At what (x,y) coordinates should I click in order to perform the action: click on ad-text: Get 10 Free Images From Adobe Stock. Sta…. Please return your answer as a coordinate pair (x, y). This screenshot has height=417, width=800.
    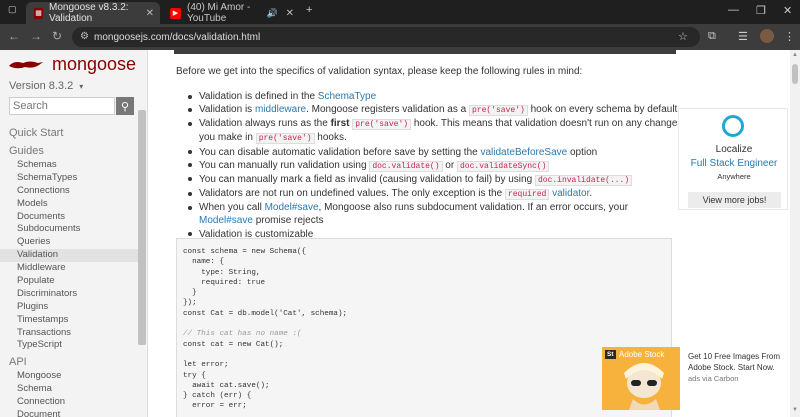
    Looking at the image, I should click on (743, 362).